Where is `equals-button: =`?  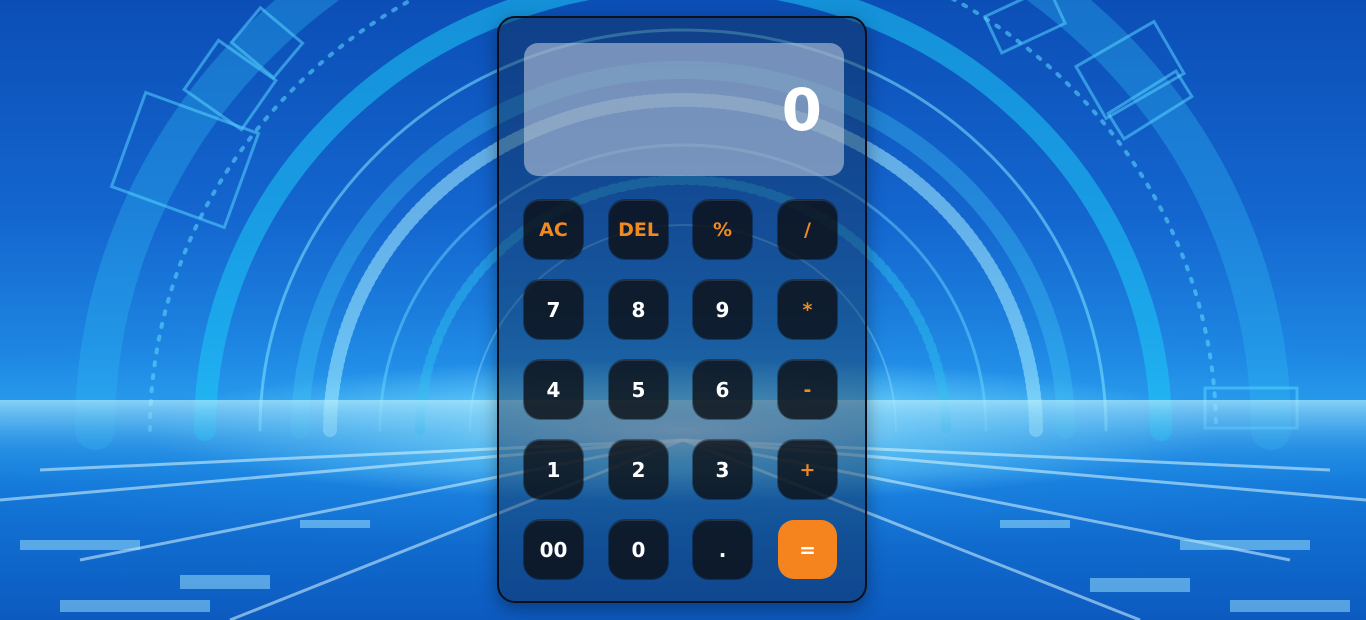 equals-button: = is located at coordinates (807, 549).